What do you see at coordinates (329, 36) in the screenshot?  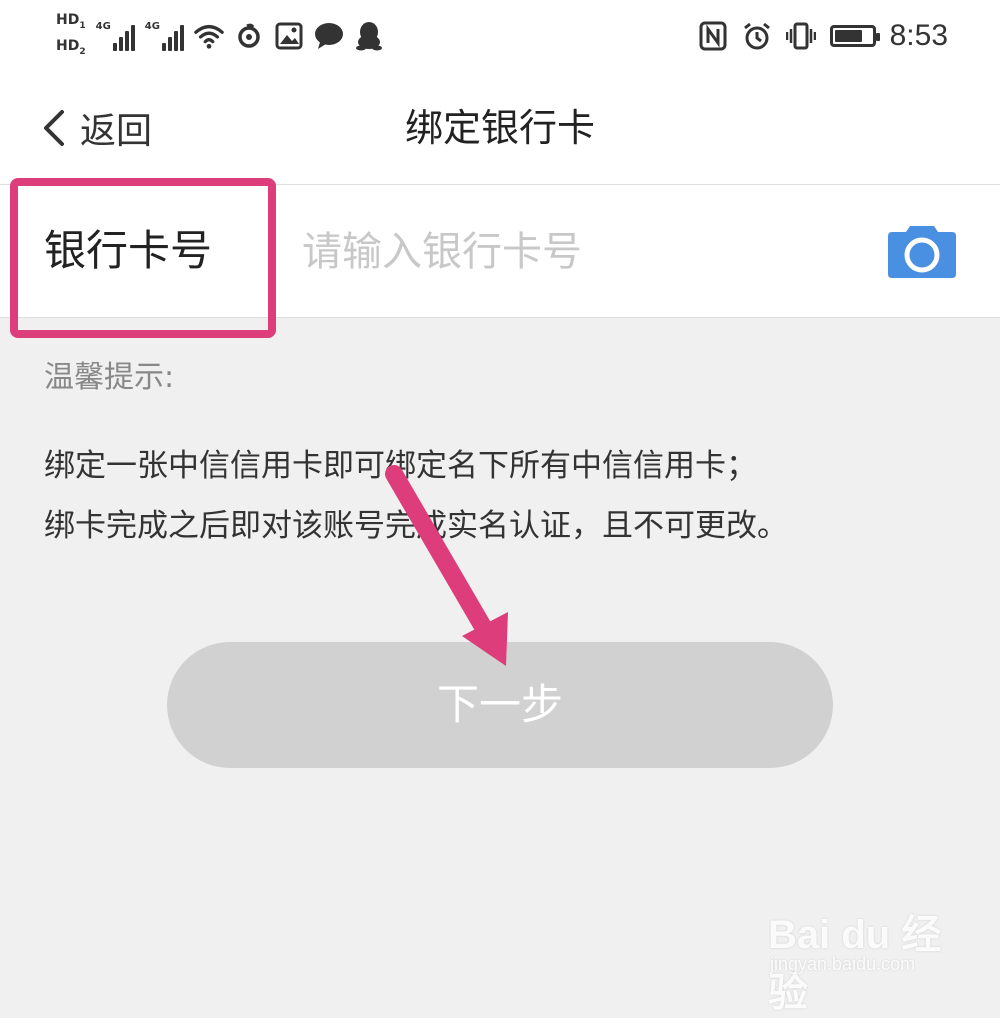 I see `chat-bubble-icon` at bounding box center [329, 36].